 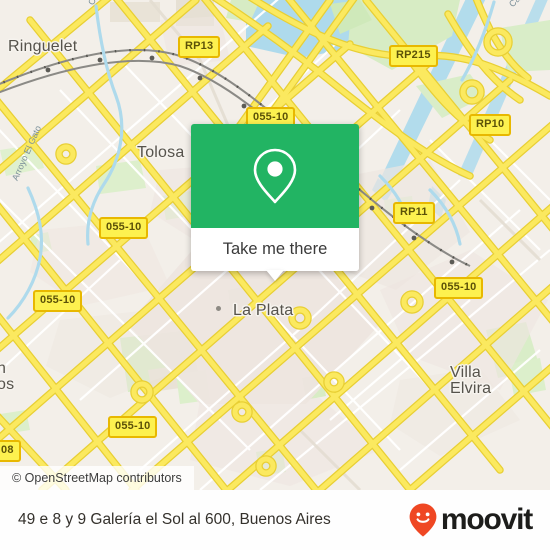 What do you see at coordinates (490, 125) in the screenshot?
I see `road-shield: RP10` at bounding box center [490, 125].